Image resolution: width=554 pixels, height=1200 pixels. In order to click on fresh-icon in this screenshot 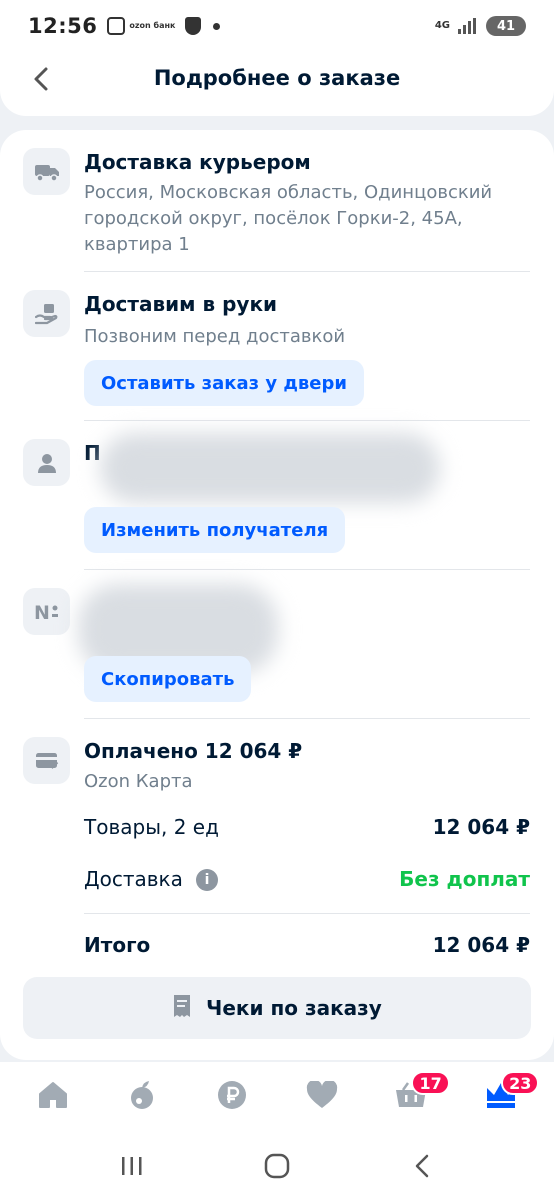, I will do `click(142, 1097)`.